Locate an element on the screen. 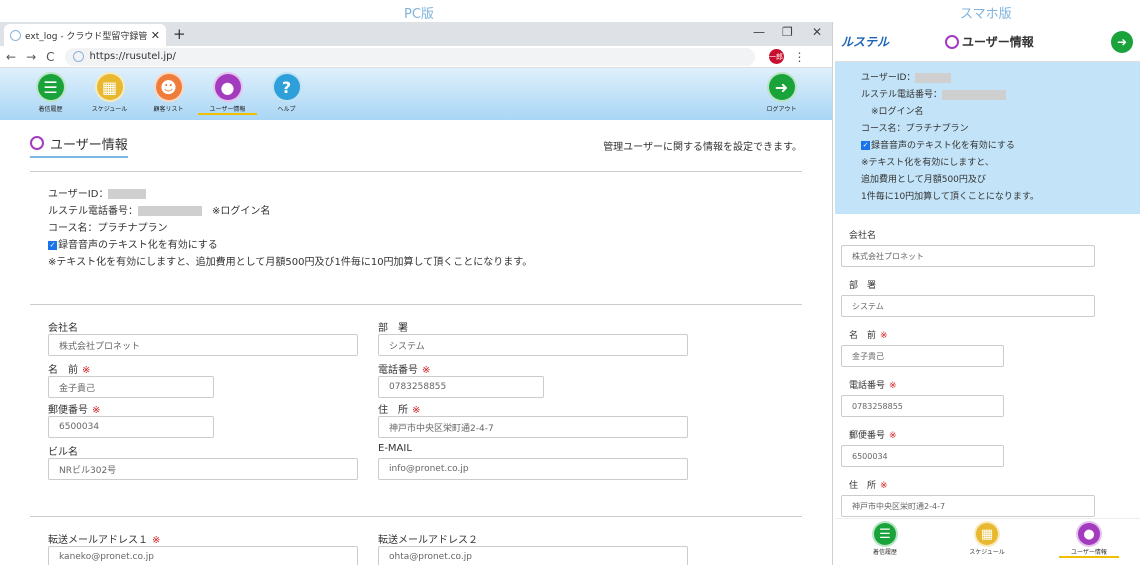 This screenshot has width=1140, height=565. text-option-checkbox: ✓ is located at coordinates (52, 245).